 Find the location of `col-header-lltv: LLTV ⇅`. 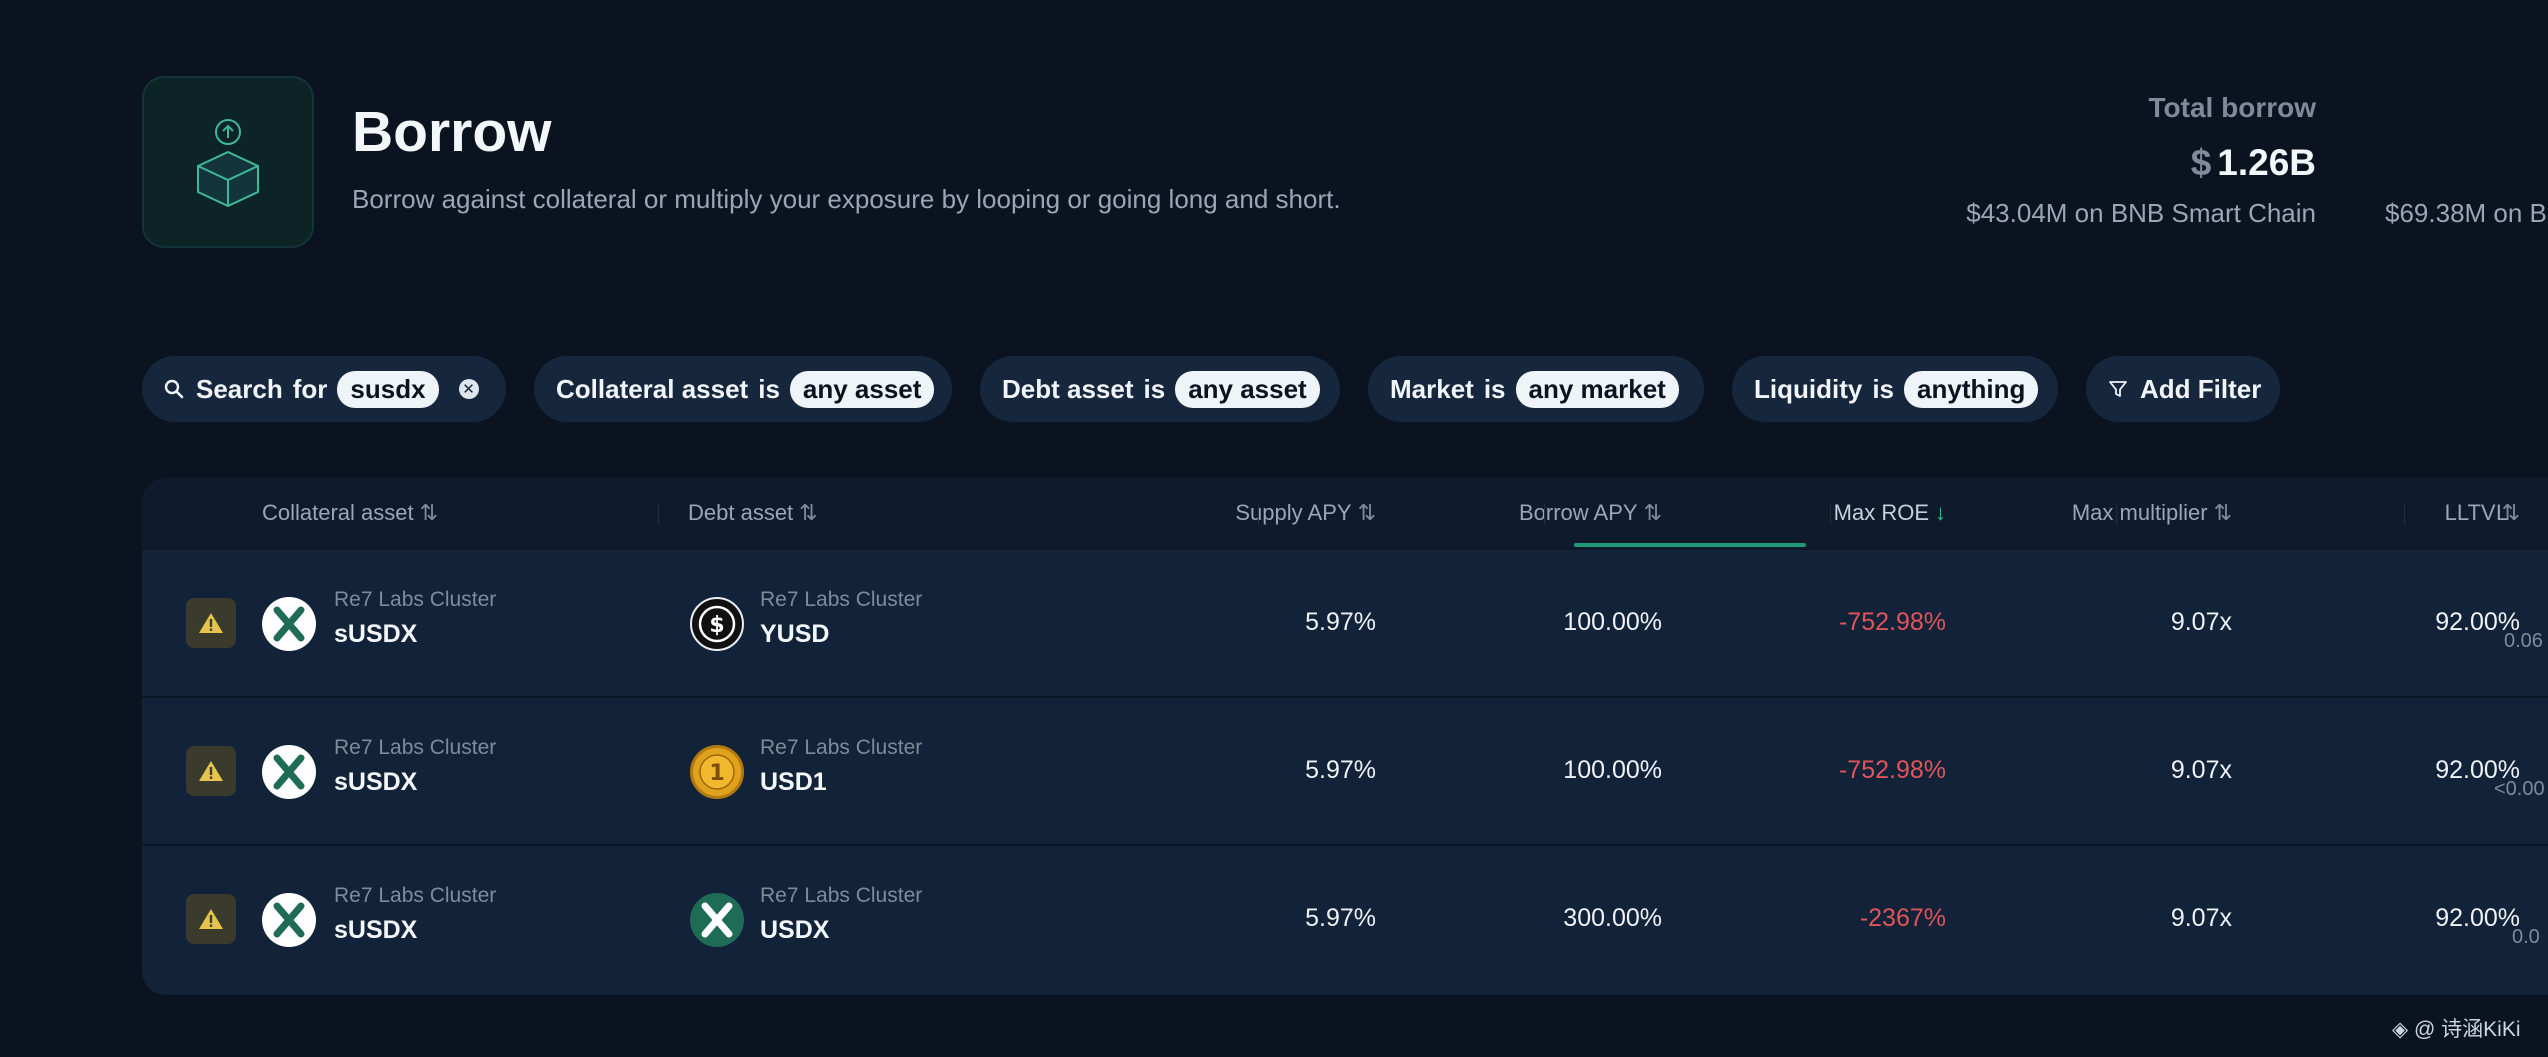

col-header-lltv: LLTV ⇅ is located at coordinates (2367, 513).